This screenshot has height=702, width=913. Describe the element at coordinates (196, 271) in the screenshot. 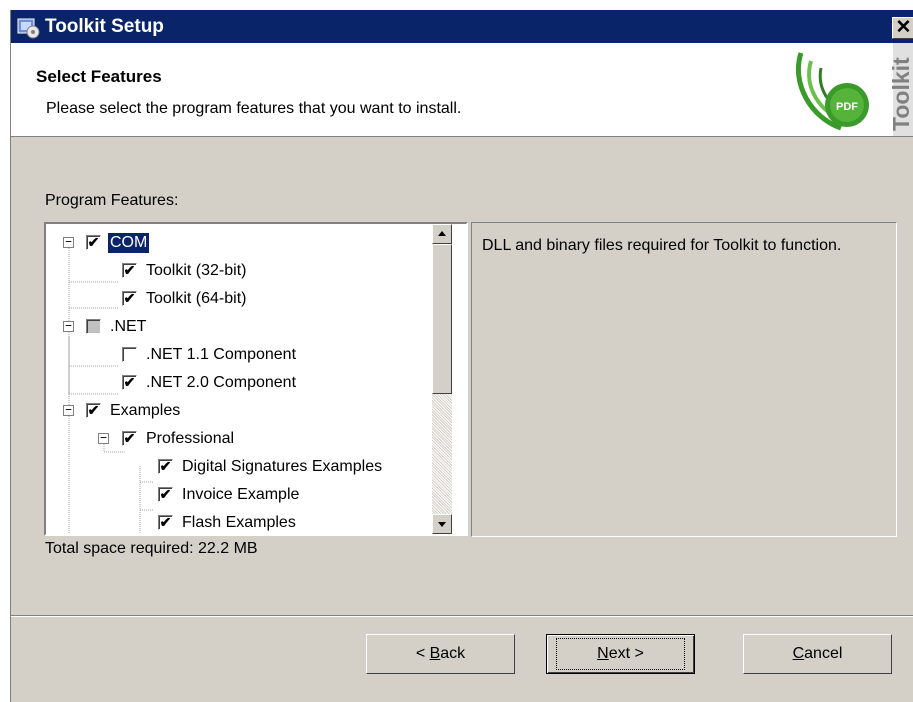

I see `feature-label: Toolkit (32-bit)` at that location.